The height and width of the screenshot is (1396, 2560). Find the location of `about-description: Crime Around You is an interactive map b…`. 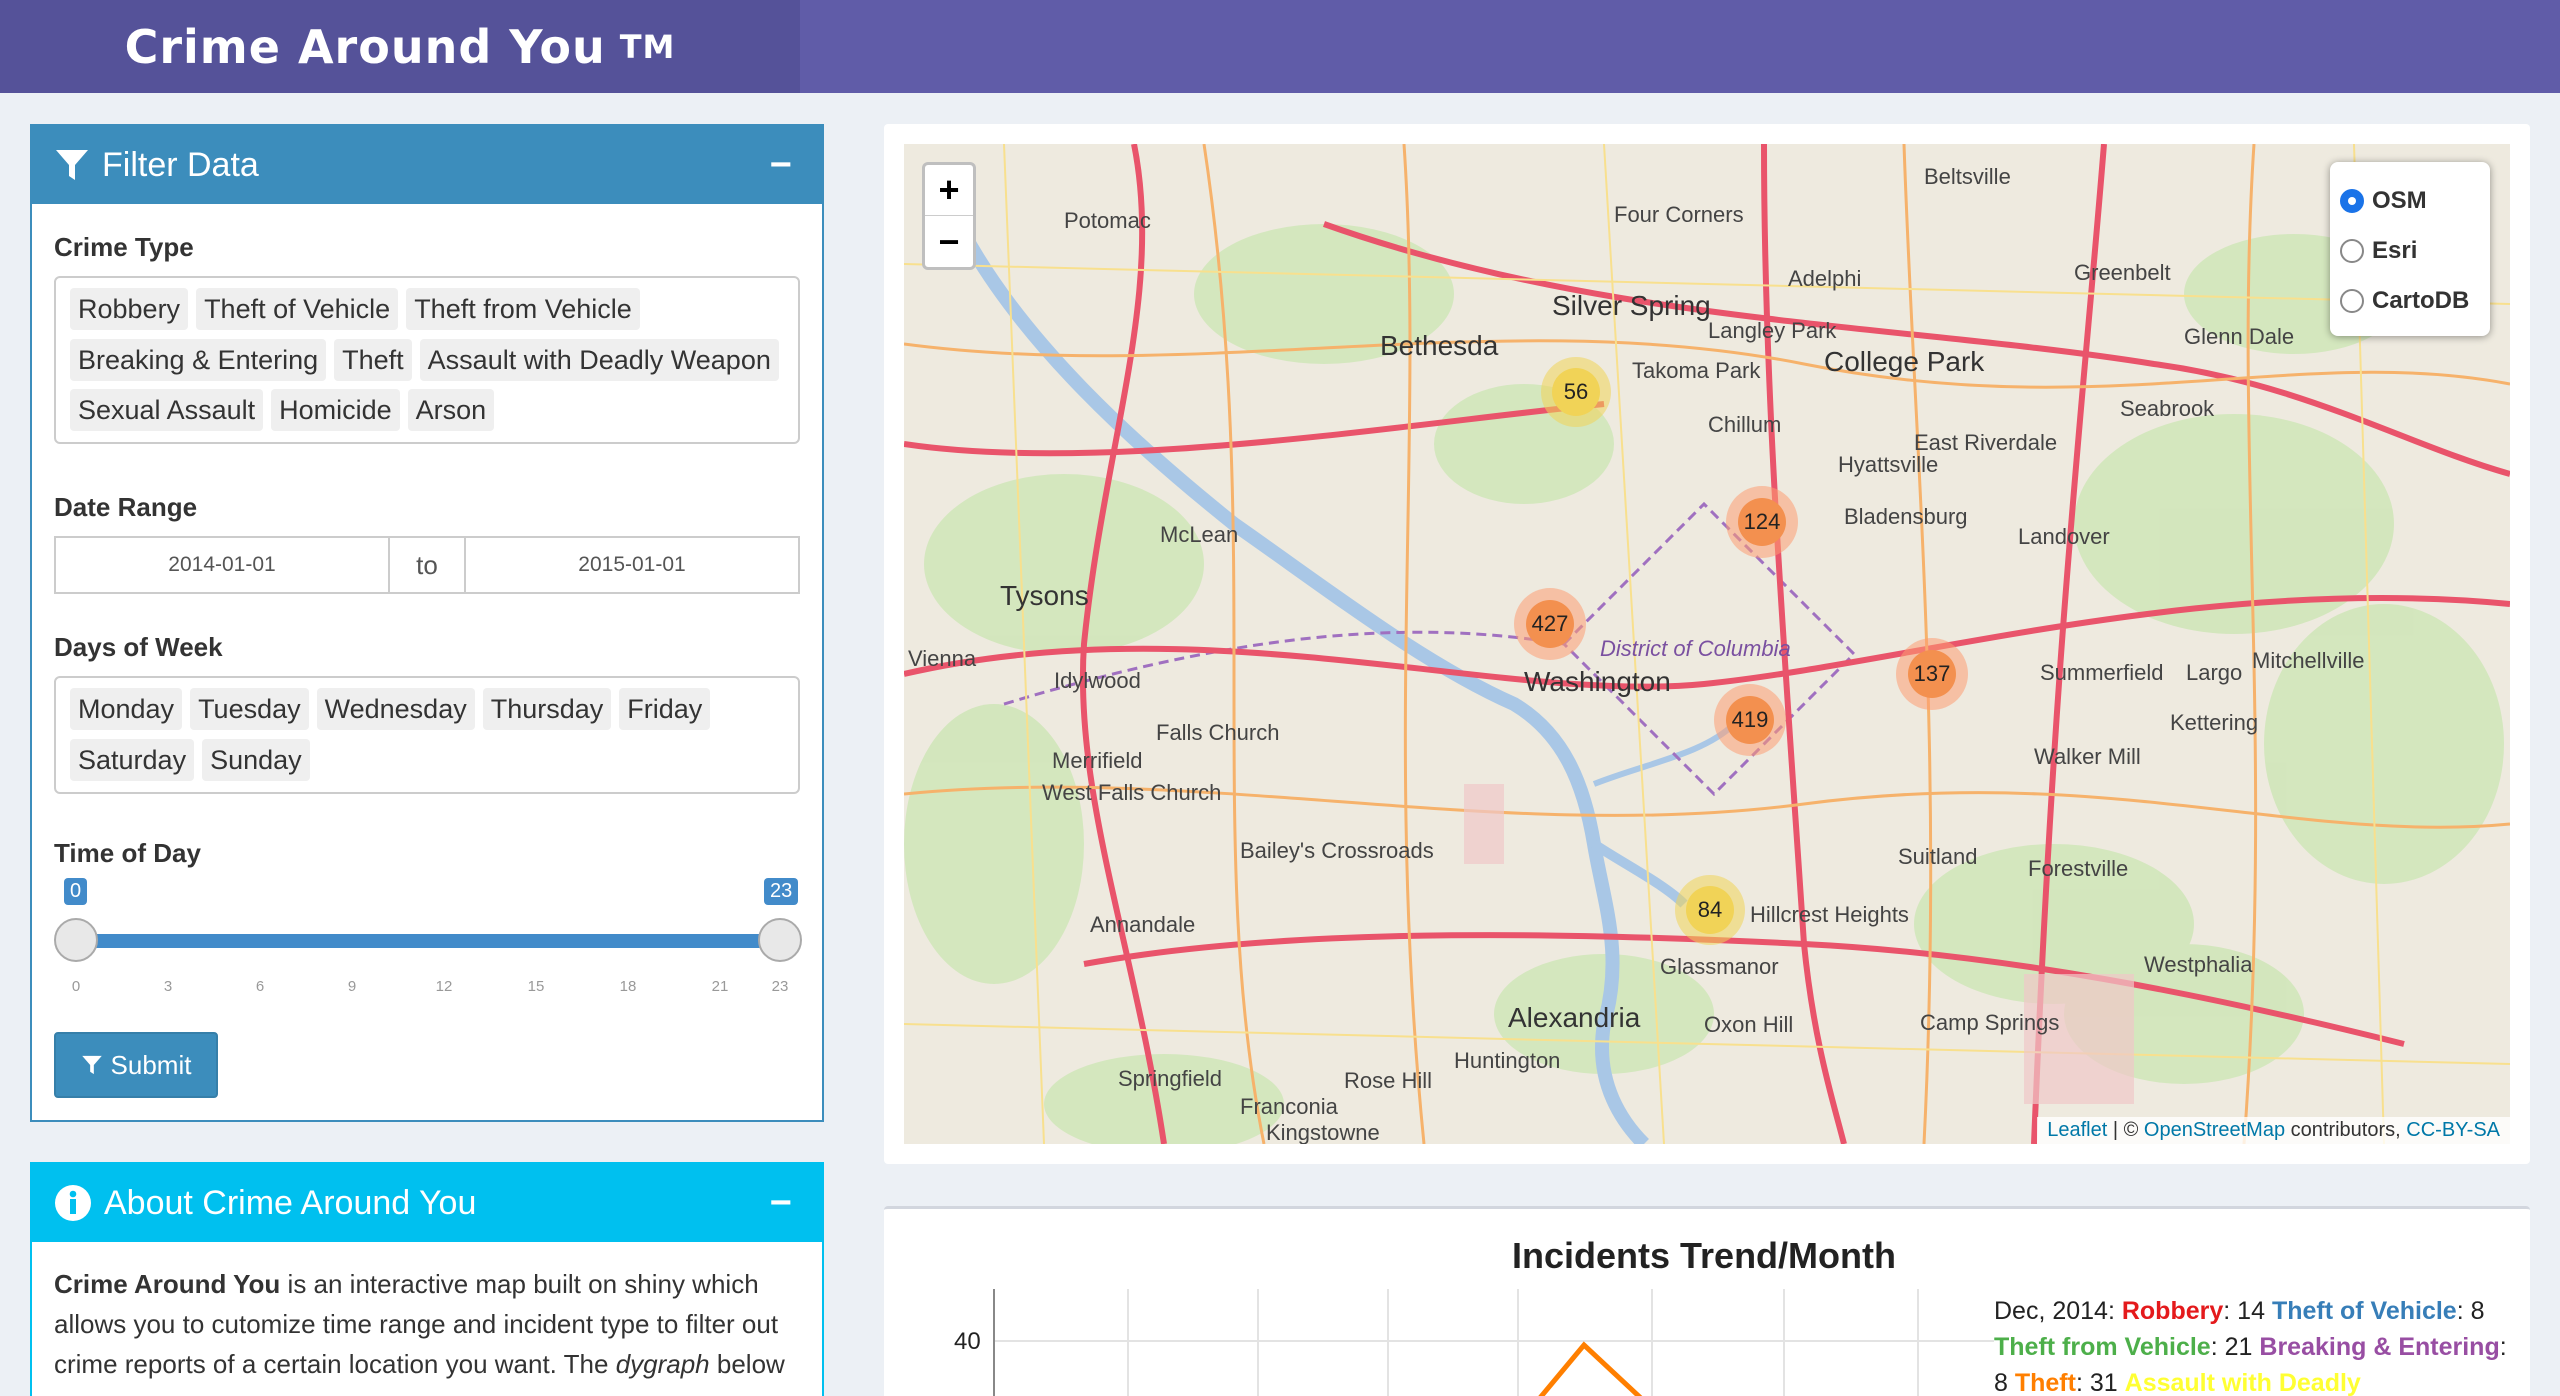

about-description: Crime Around You is an interactive map b… is located at coordinates (434, 1324).